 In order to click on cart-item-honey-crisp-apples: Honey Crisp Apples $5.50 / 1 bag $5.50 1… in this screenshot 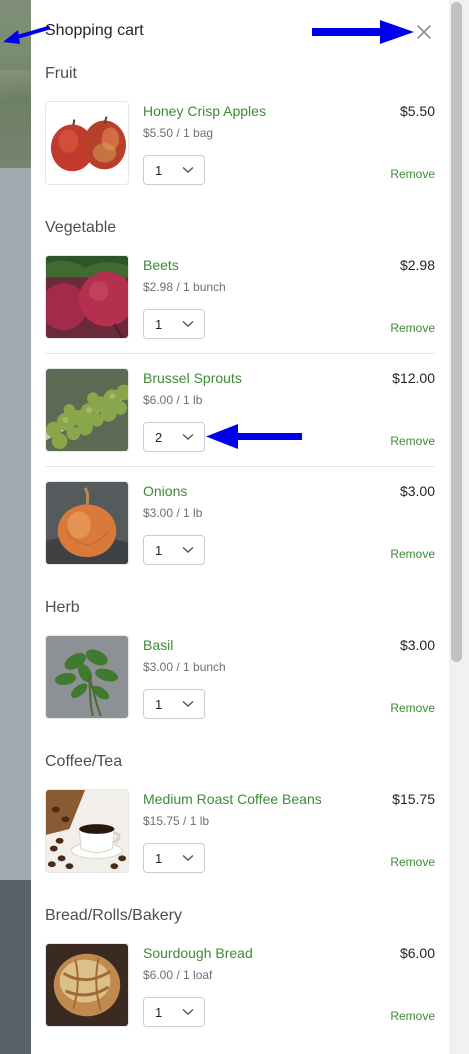, I will do `click(240, 143)`.